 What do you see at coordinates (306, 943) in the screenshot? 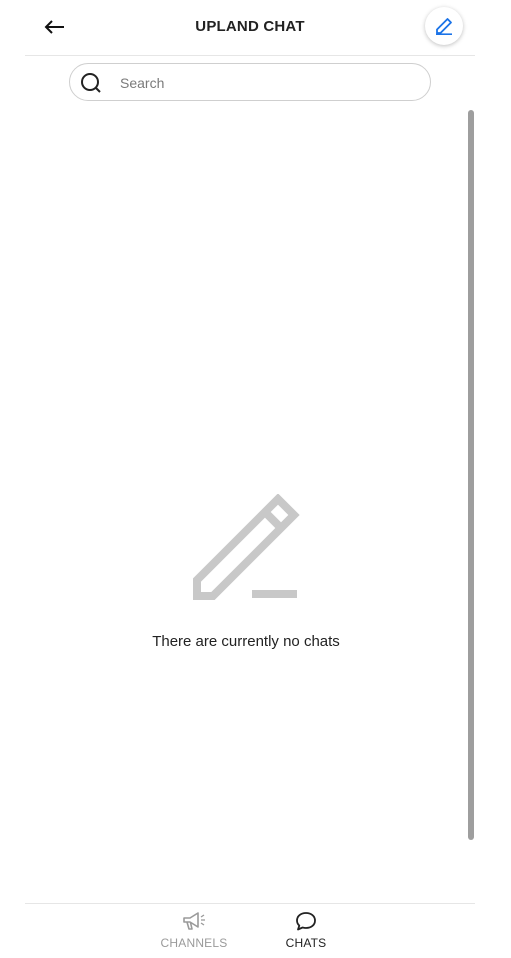
I see `tab-label: CHATS` at bounding box center [306, 943].